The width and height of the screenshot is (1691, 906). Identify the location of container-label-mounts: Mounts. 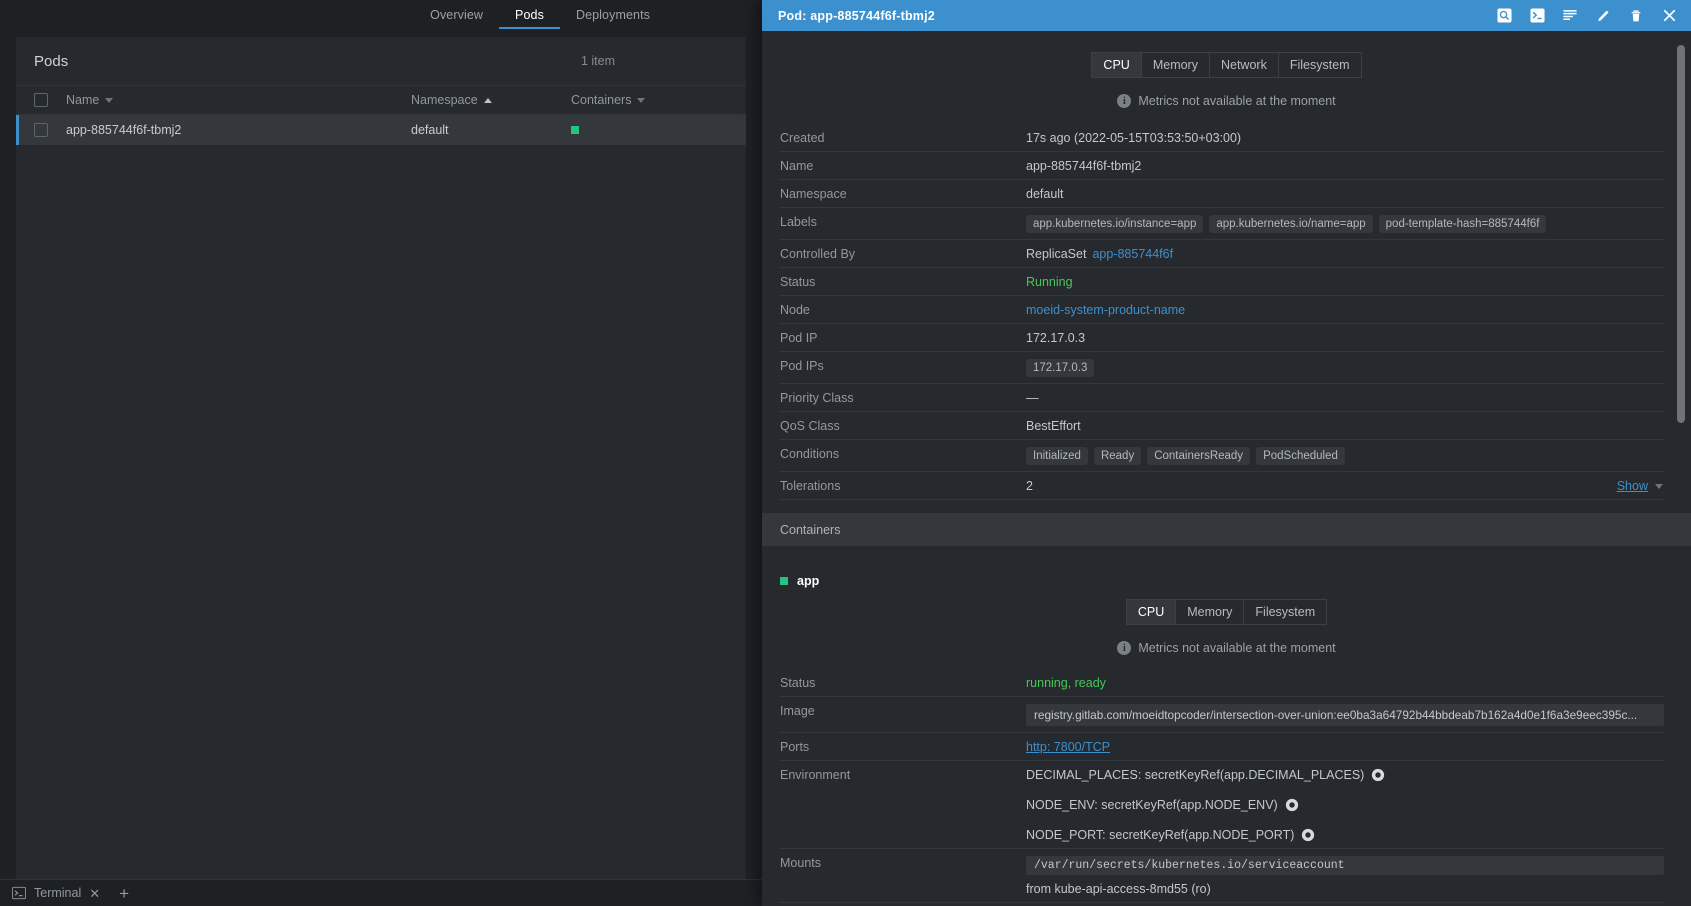
(800, 863).